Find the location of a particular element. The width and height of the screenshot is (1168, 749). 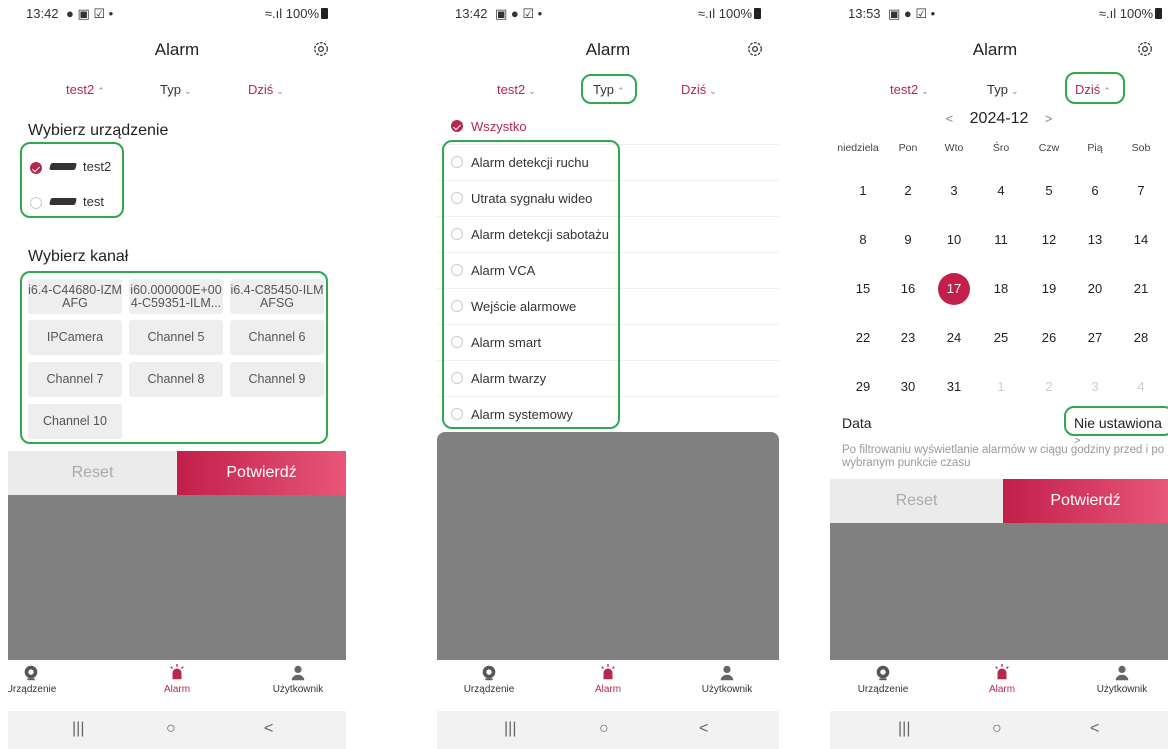

weekday-label: niedziela is located at coordinates (858, 148).